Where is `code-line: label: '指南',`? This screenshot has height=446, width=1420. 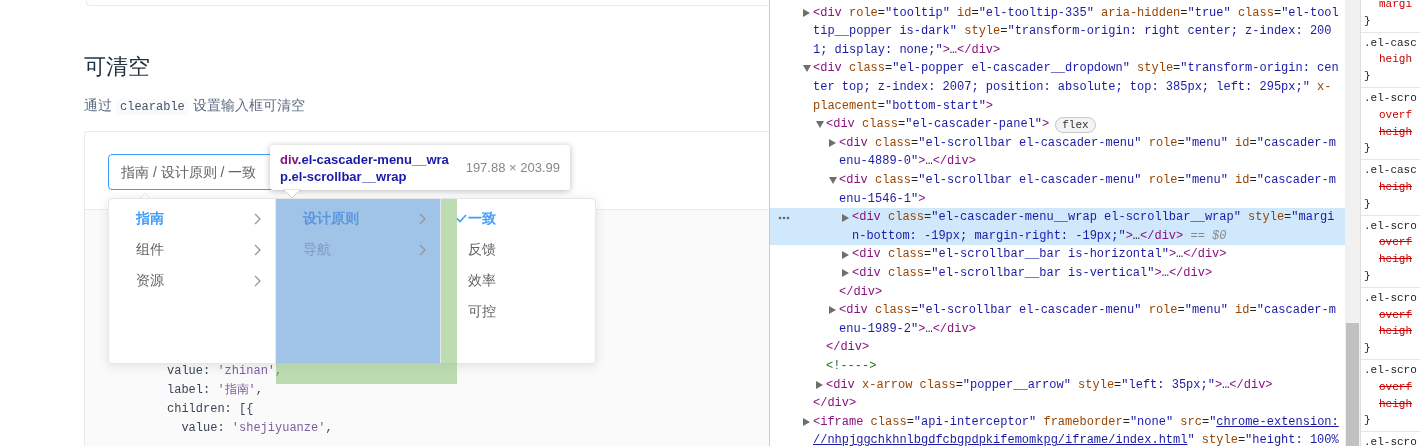 code-line: label: '指南', is located at coordinates (215, 390).